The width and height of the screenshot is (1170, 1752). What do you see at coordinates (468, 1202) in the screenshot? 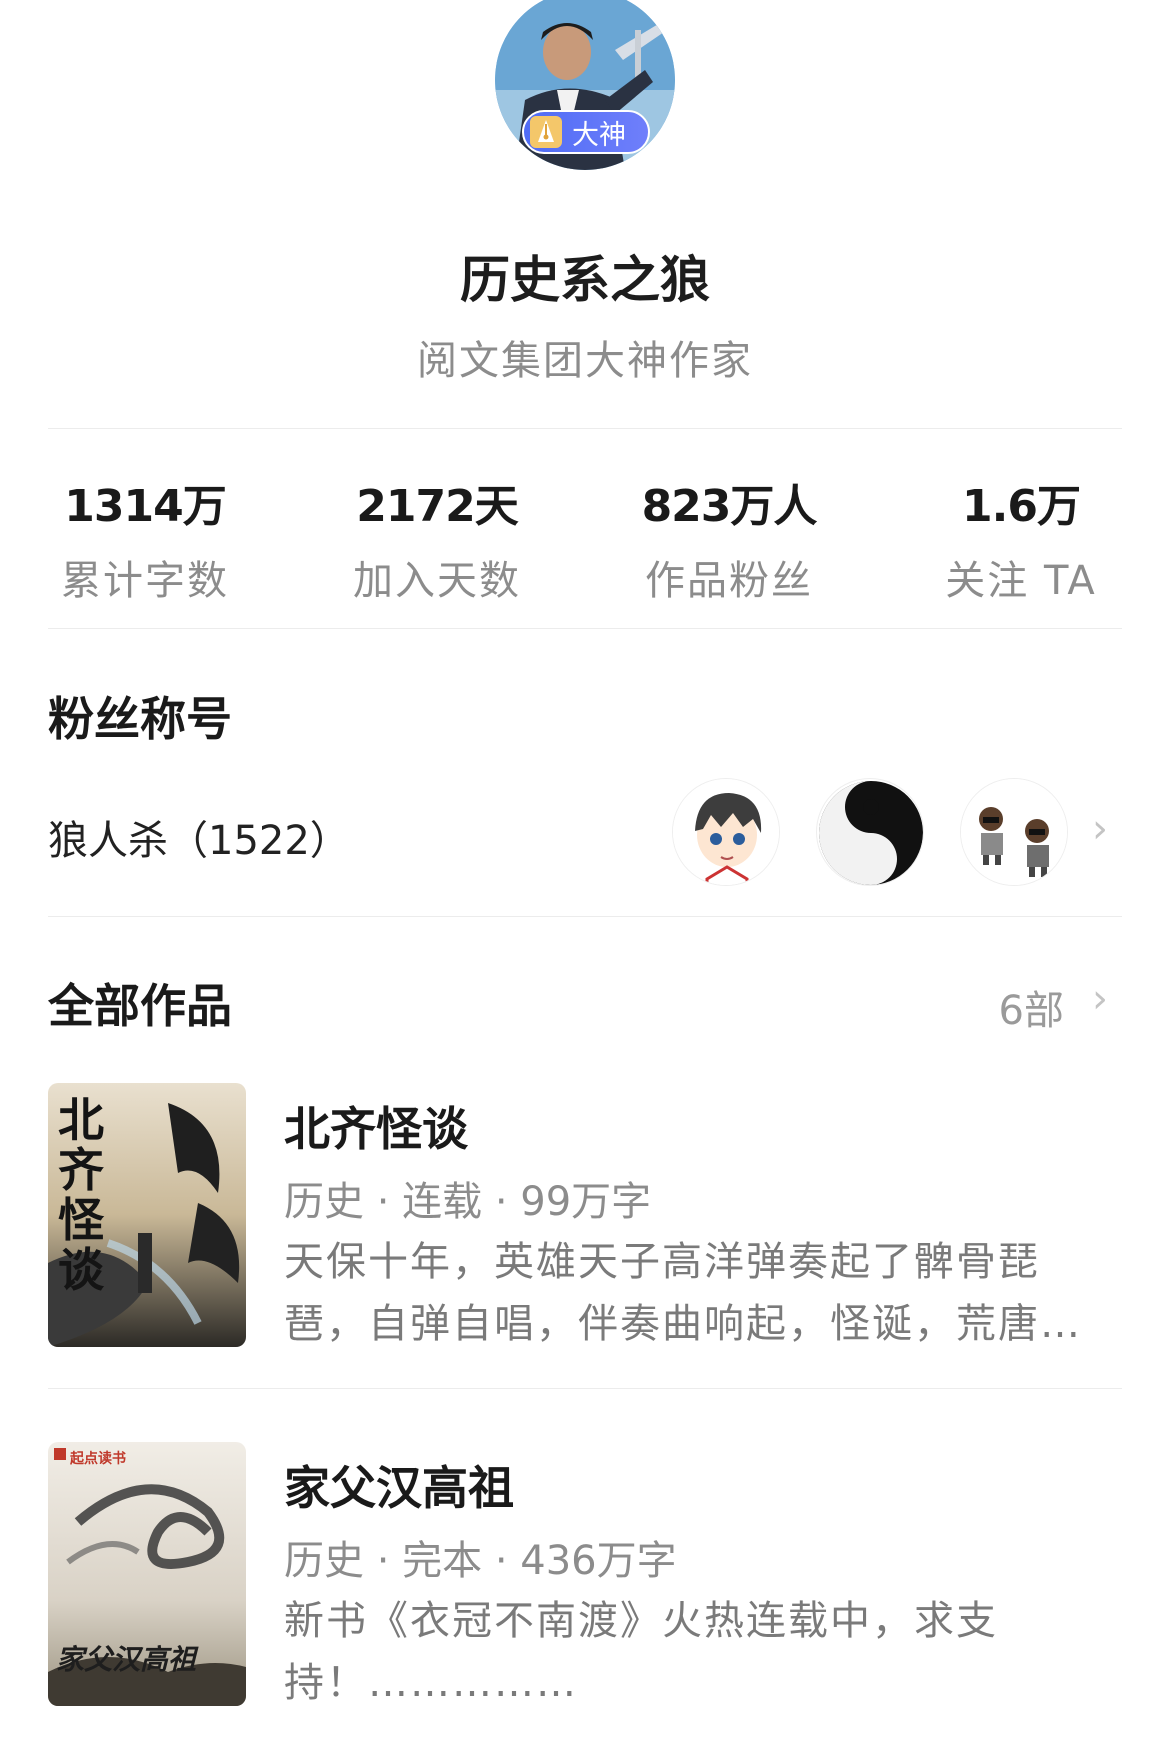
I see `work-meta: 历史 · 连载 · 99万字` at bounding box center [468, 1202].